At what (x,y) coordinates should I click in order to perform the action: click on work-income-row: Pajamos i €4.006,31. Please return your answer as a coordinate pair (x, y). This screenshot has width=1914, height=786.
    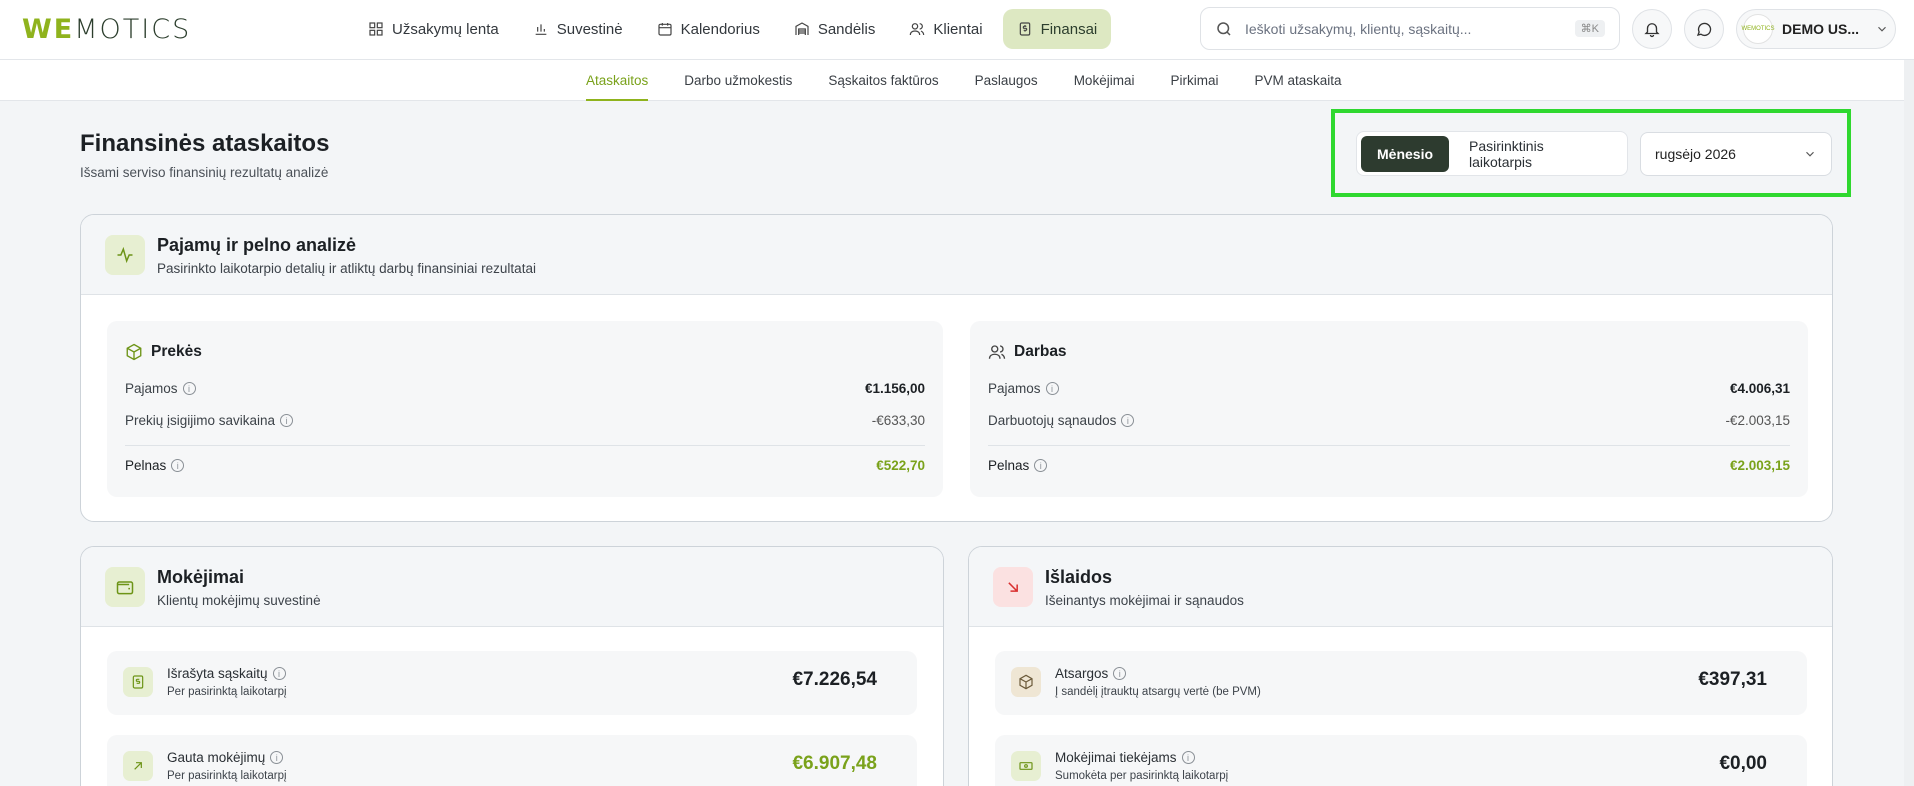
    Looking at the image, I should click on (1389, 388).